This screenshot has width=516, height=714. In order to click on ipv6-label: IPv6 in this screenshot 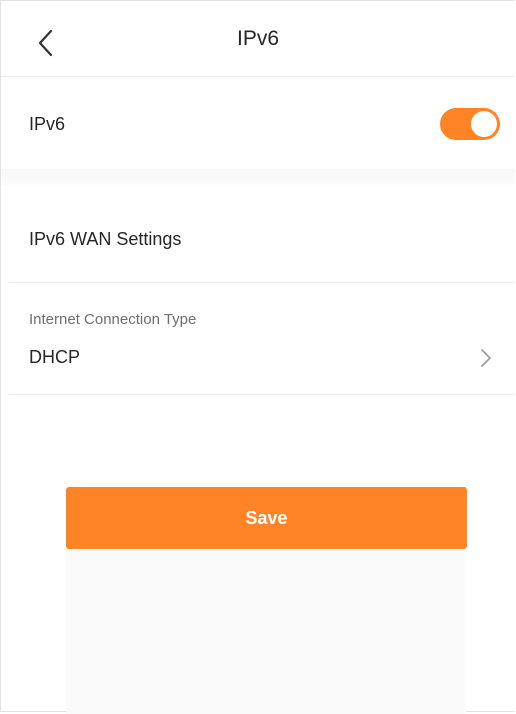, I will do `click(47, 124)`.